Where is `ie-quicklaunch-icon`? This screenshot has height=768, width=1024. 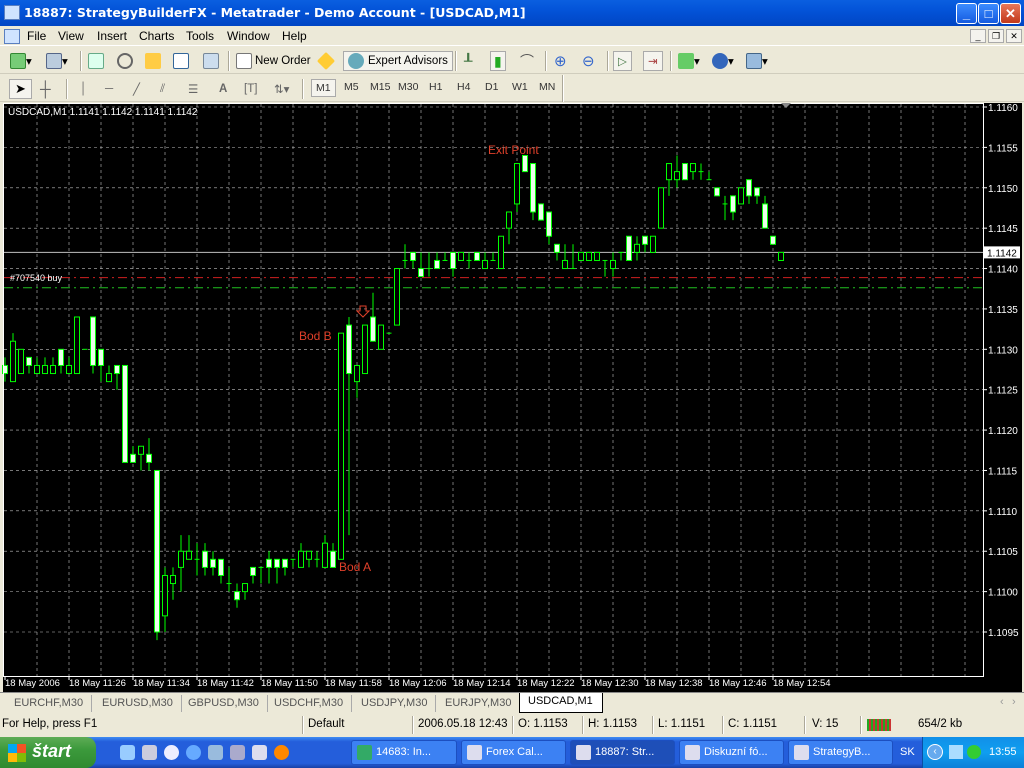 ie-quicklaunch-icon is located at coordinates (127, 752).